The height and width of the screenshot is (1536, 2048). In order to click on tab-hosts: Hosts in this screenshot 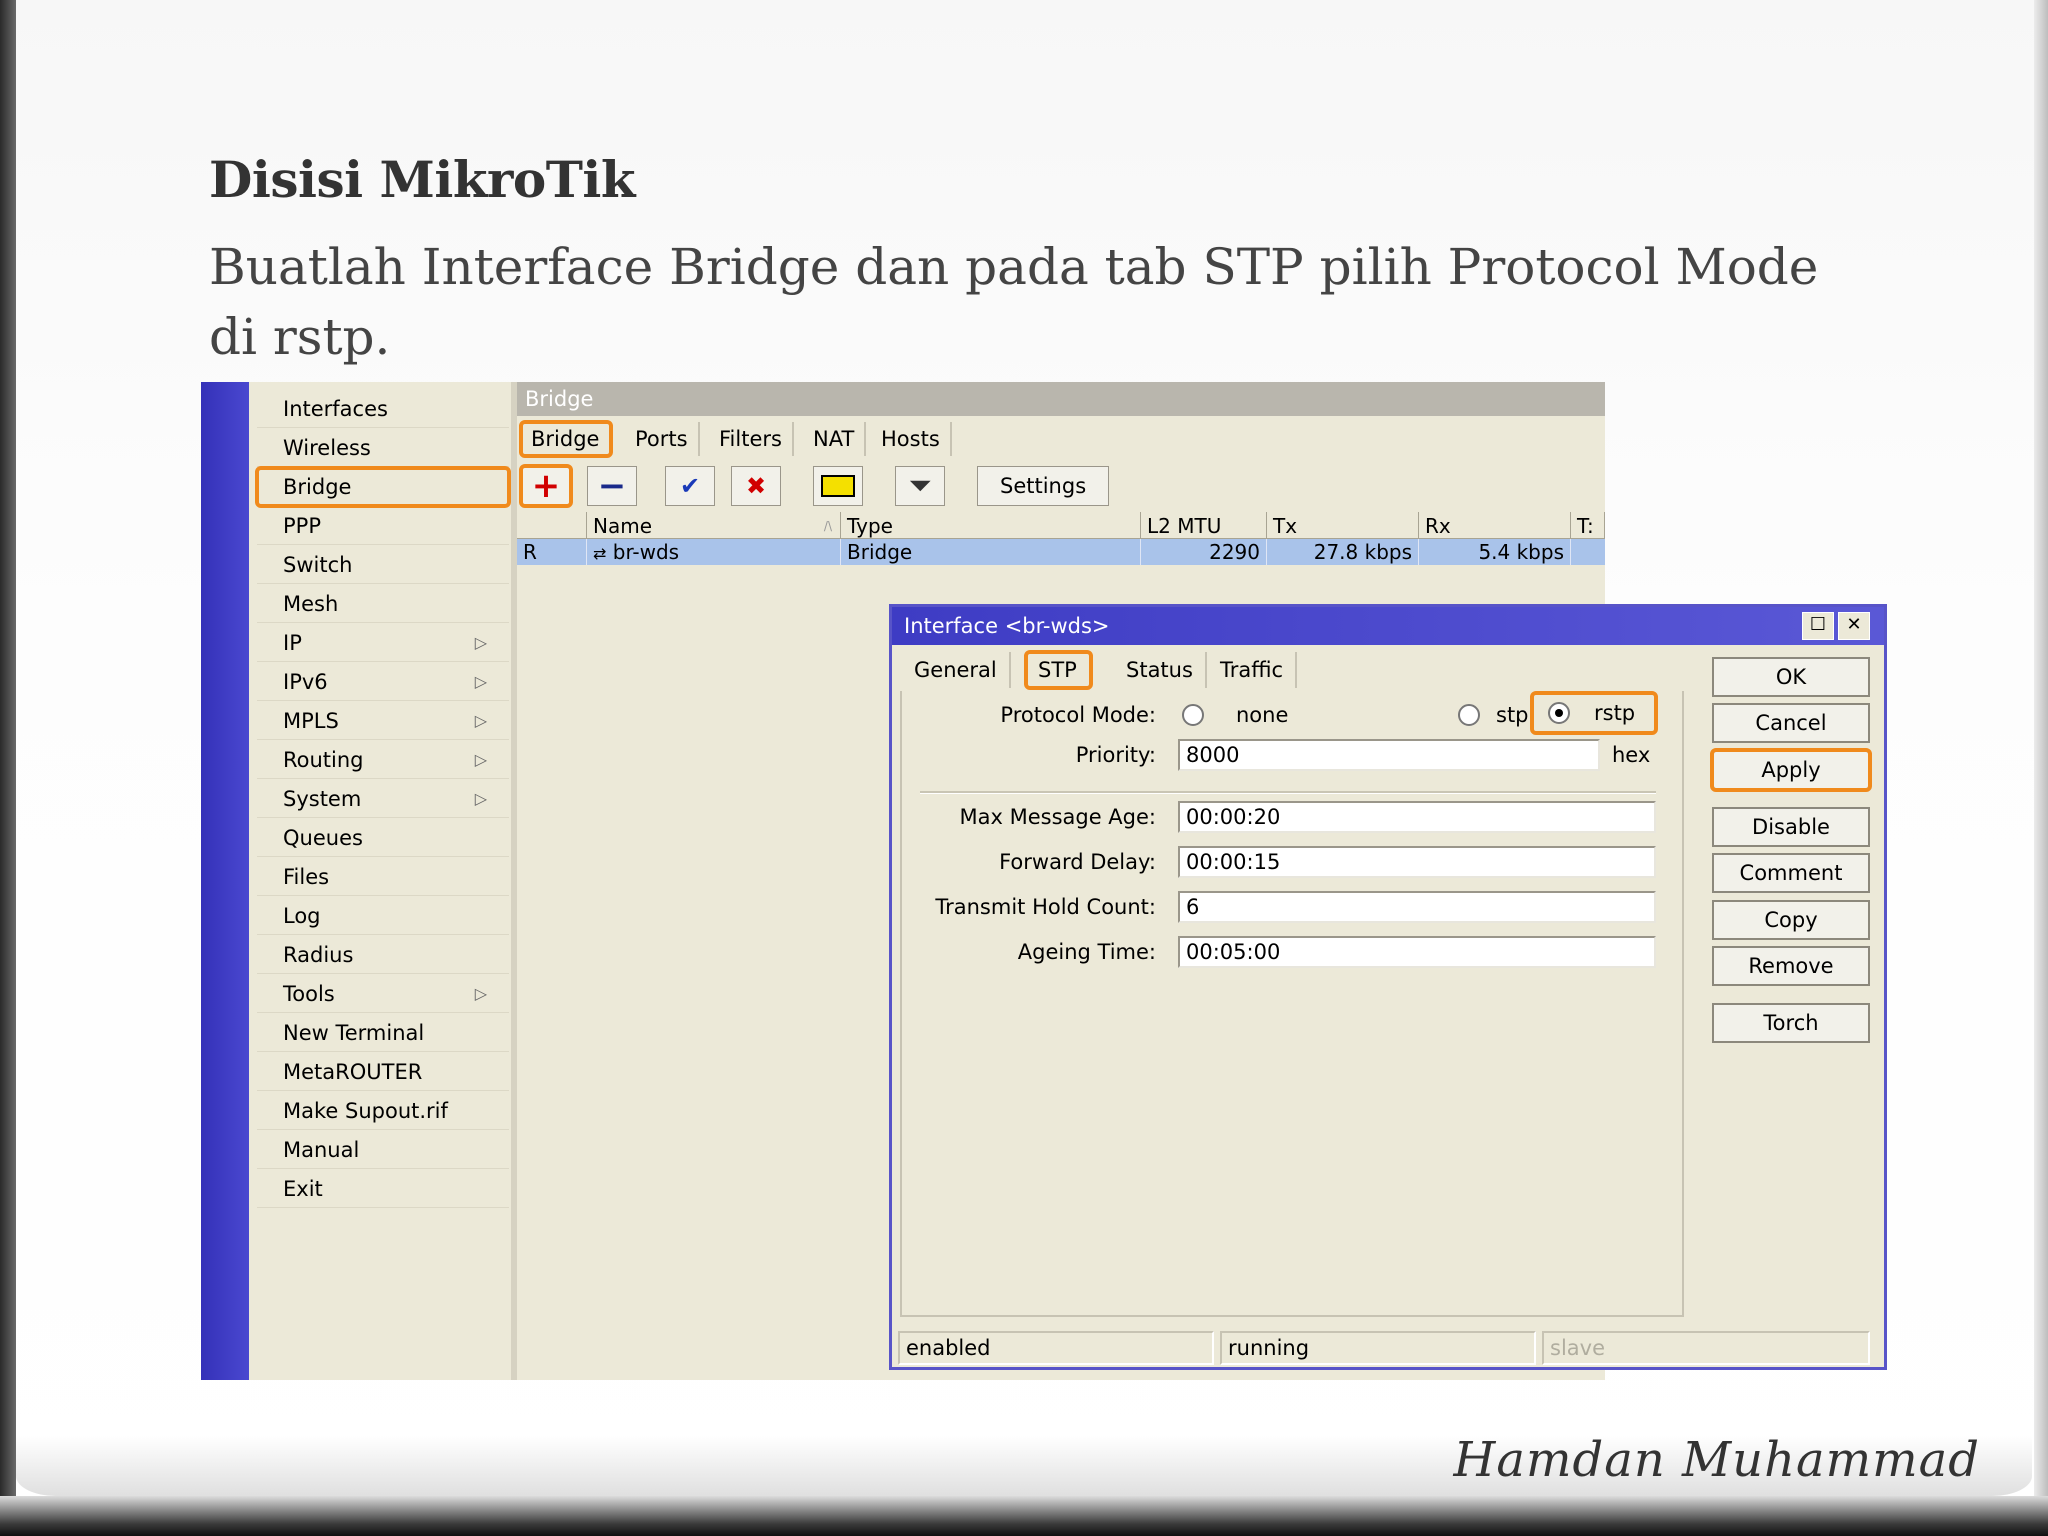, I will do `click(911, 439)`.